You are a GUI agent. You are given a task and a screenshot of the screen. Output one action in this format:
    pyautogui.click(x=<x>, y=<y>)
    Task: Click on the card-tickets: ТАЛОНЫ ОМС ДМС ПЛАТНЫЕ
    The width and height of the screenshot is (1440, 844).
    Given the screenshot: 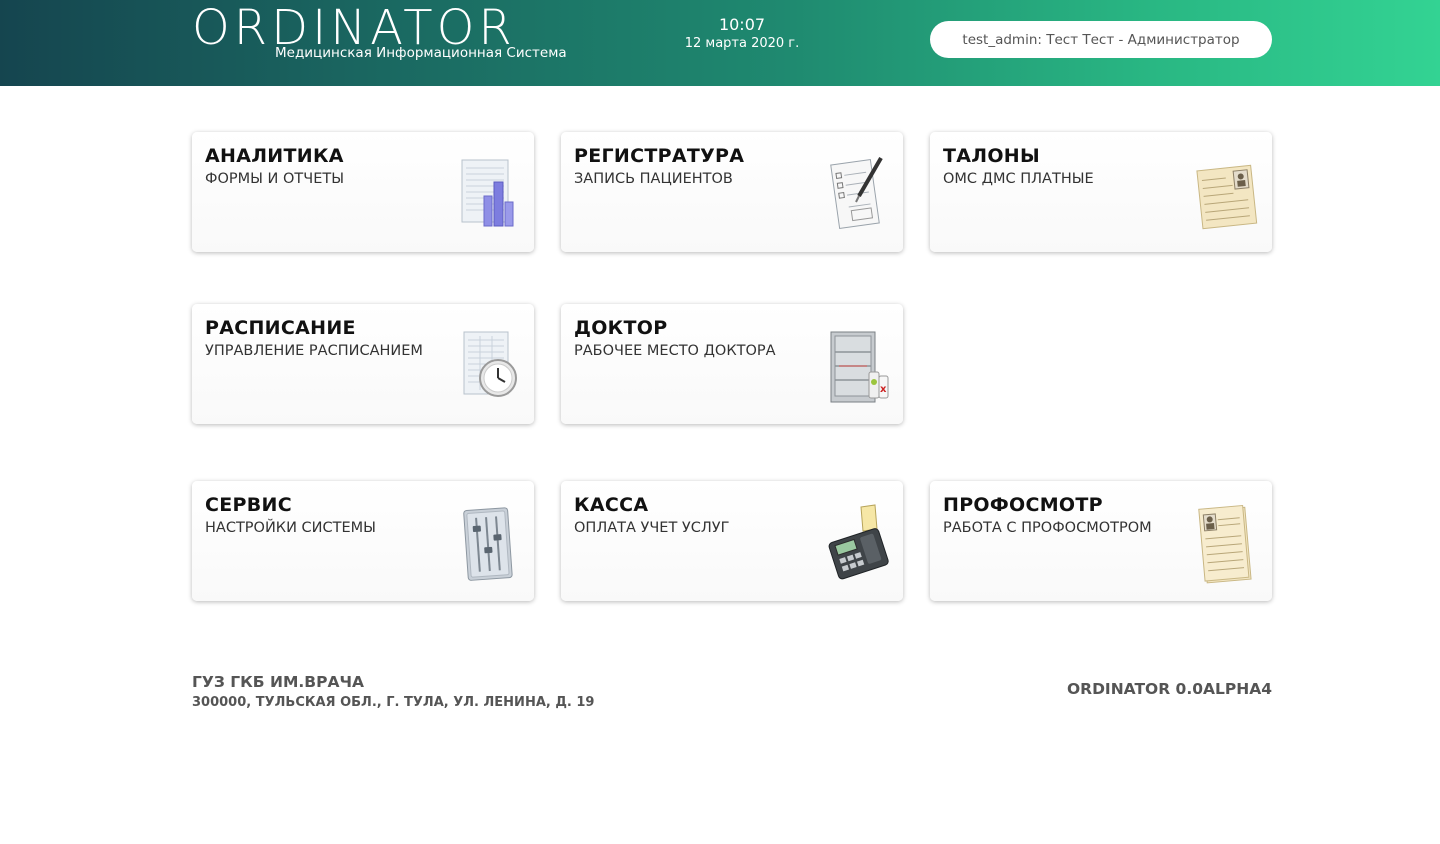 What is the action you would take?
    pyautogui.click(x=1101, y=192)
    